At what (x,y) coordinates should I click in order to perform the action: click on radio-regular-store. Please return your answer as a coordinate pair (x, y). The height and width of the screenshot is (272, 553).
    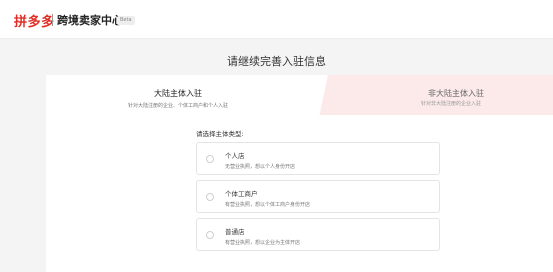
    Looking at the image, I should click on (210, 235).